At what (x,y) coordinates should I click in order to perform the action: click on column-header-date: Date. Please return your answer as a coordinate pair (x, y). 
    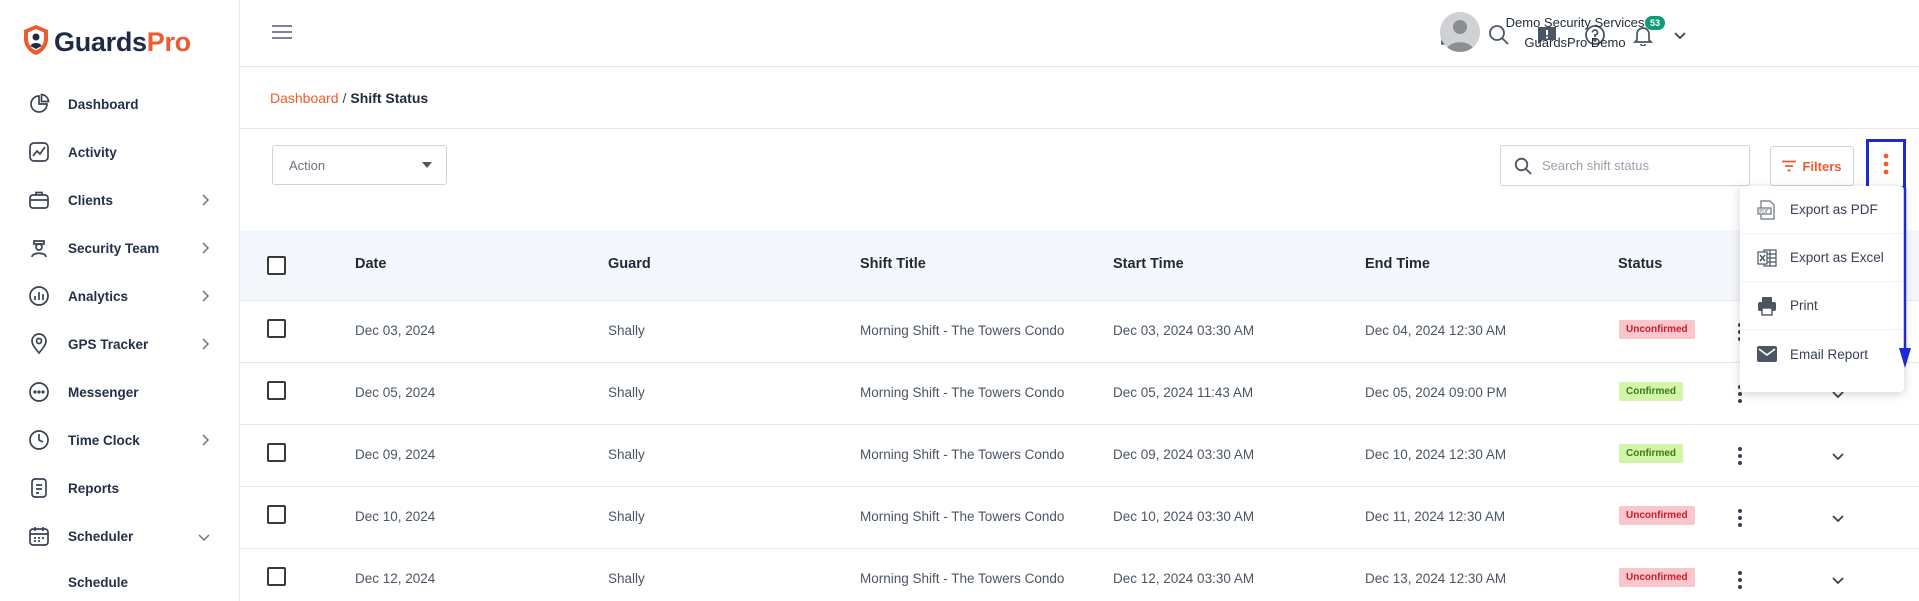
    Looking at the image, I should click on (370, 264).